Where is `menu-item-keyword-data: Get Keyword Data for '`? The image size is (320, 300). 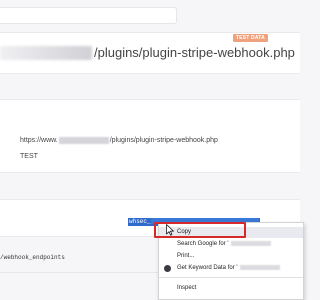
menu-item-keyword-data: Get Keyword Data for ' is located at coordinates (231, 268).